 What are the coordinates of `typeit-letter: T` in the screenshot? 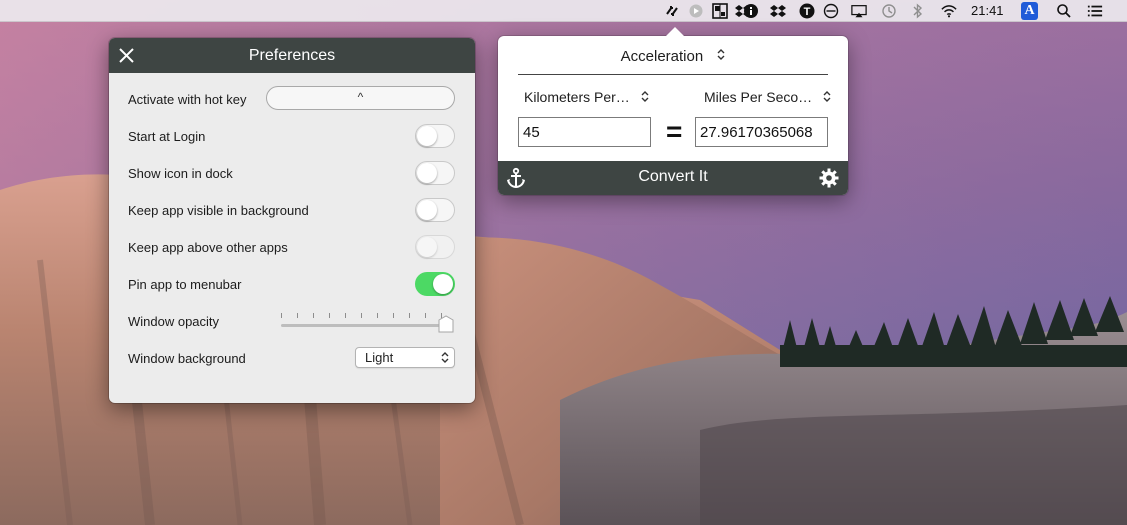 It's located at (807, 12).